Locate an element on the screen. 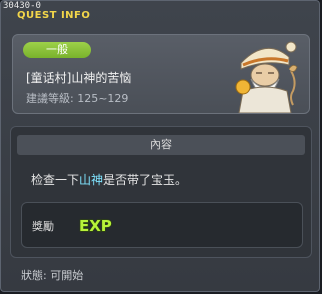 The image size is (322, 294). desc-text-2: 是否带了宝玉。 is located at coordinates (145, 180).